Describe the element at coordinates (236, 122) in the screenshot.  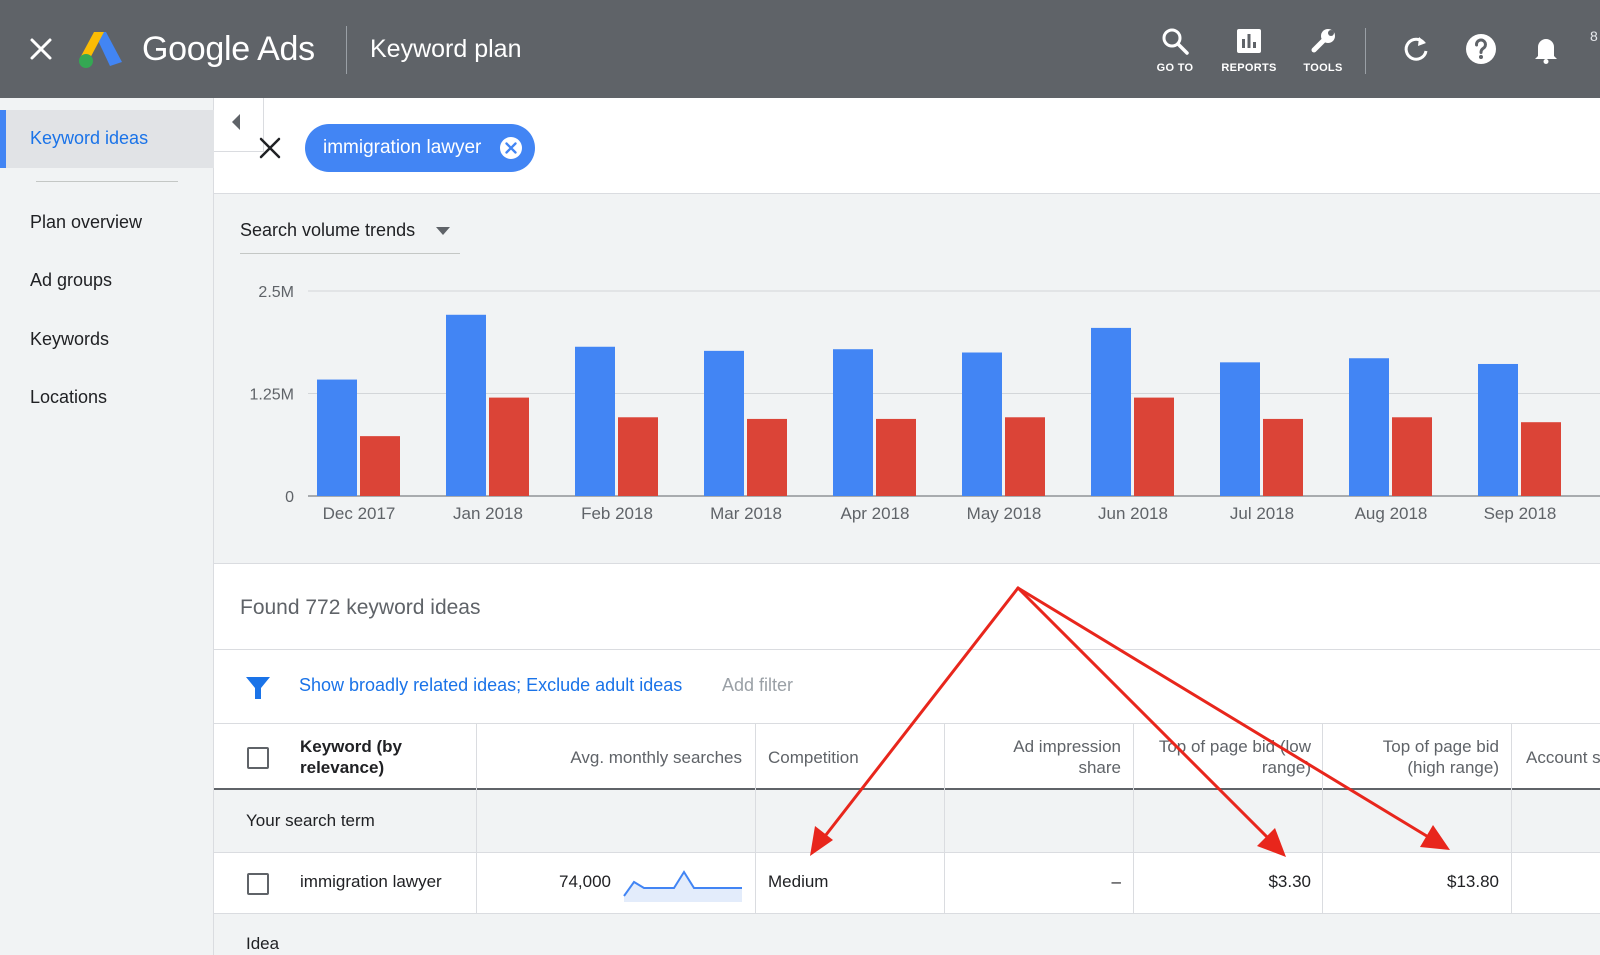
I see `caret-left-icon` at that location.